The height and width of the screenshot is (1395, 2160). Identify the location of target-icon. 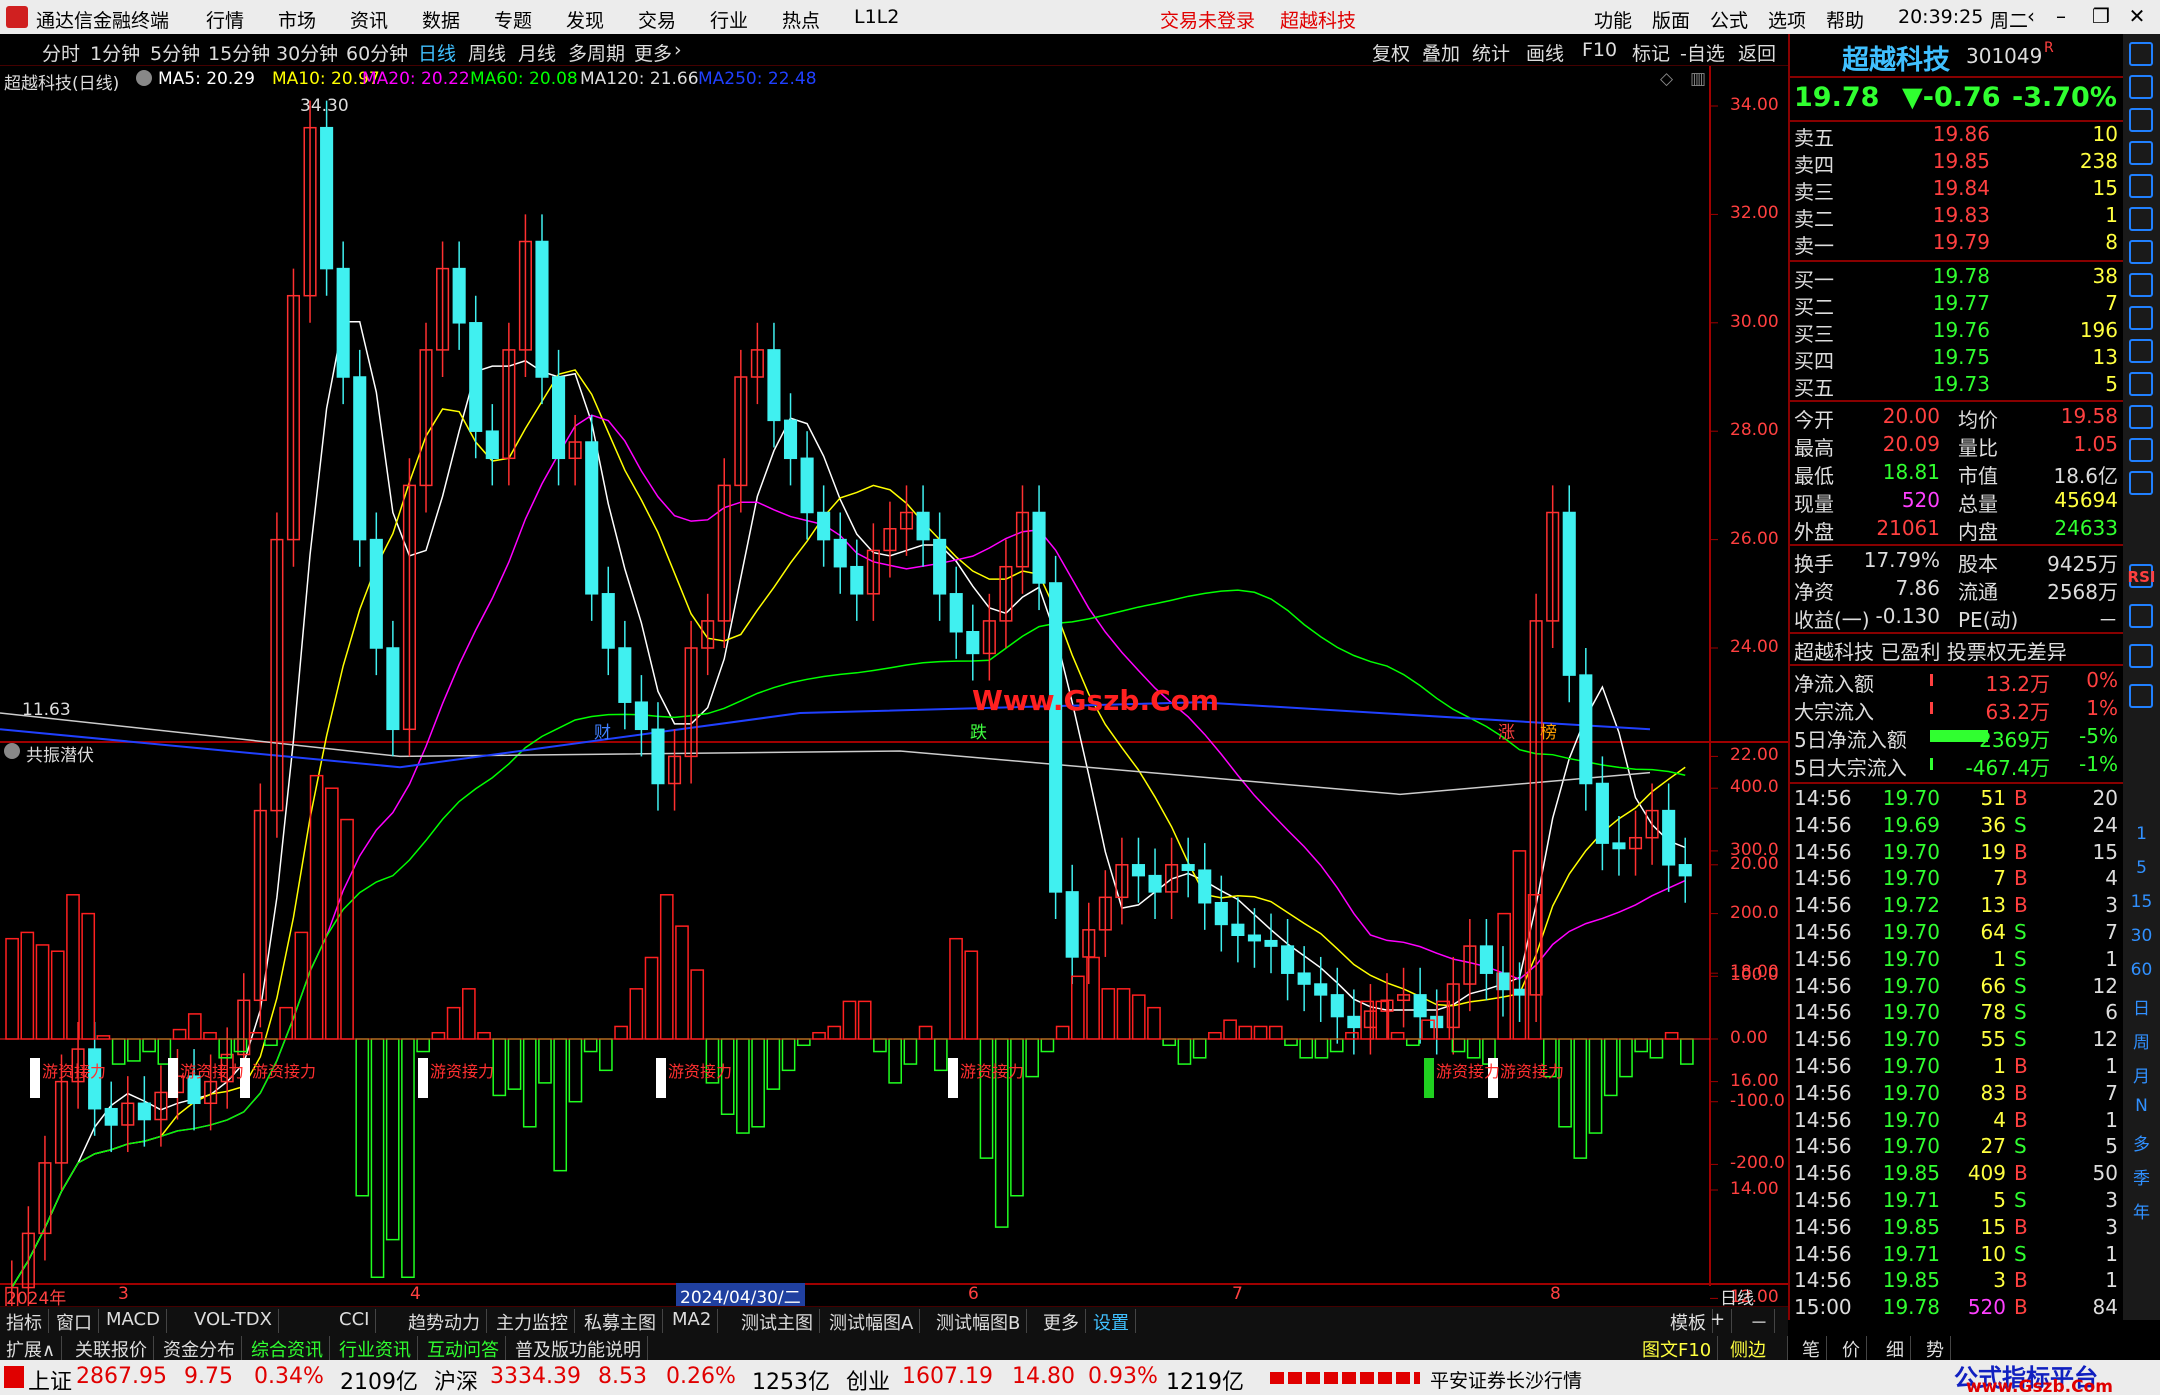
(2141, 450).